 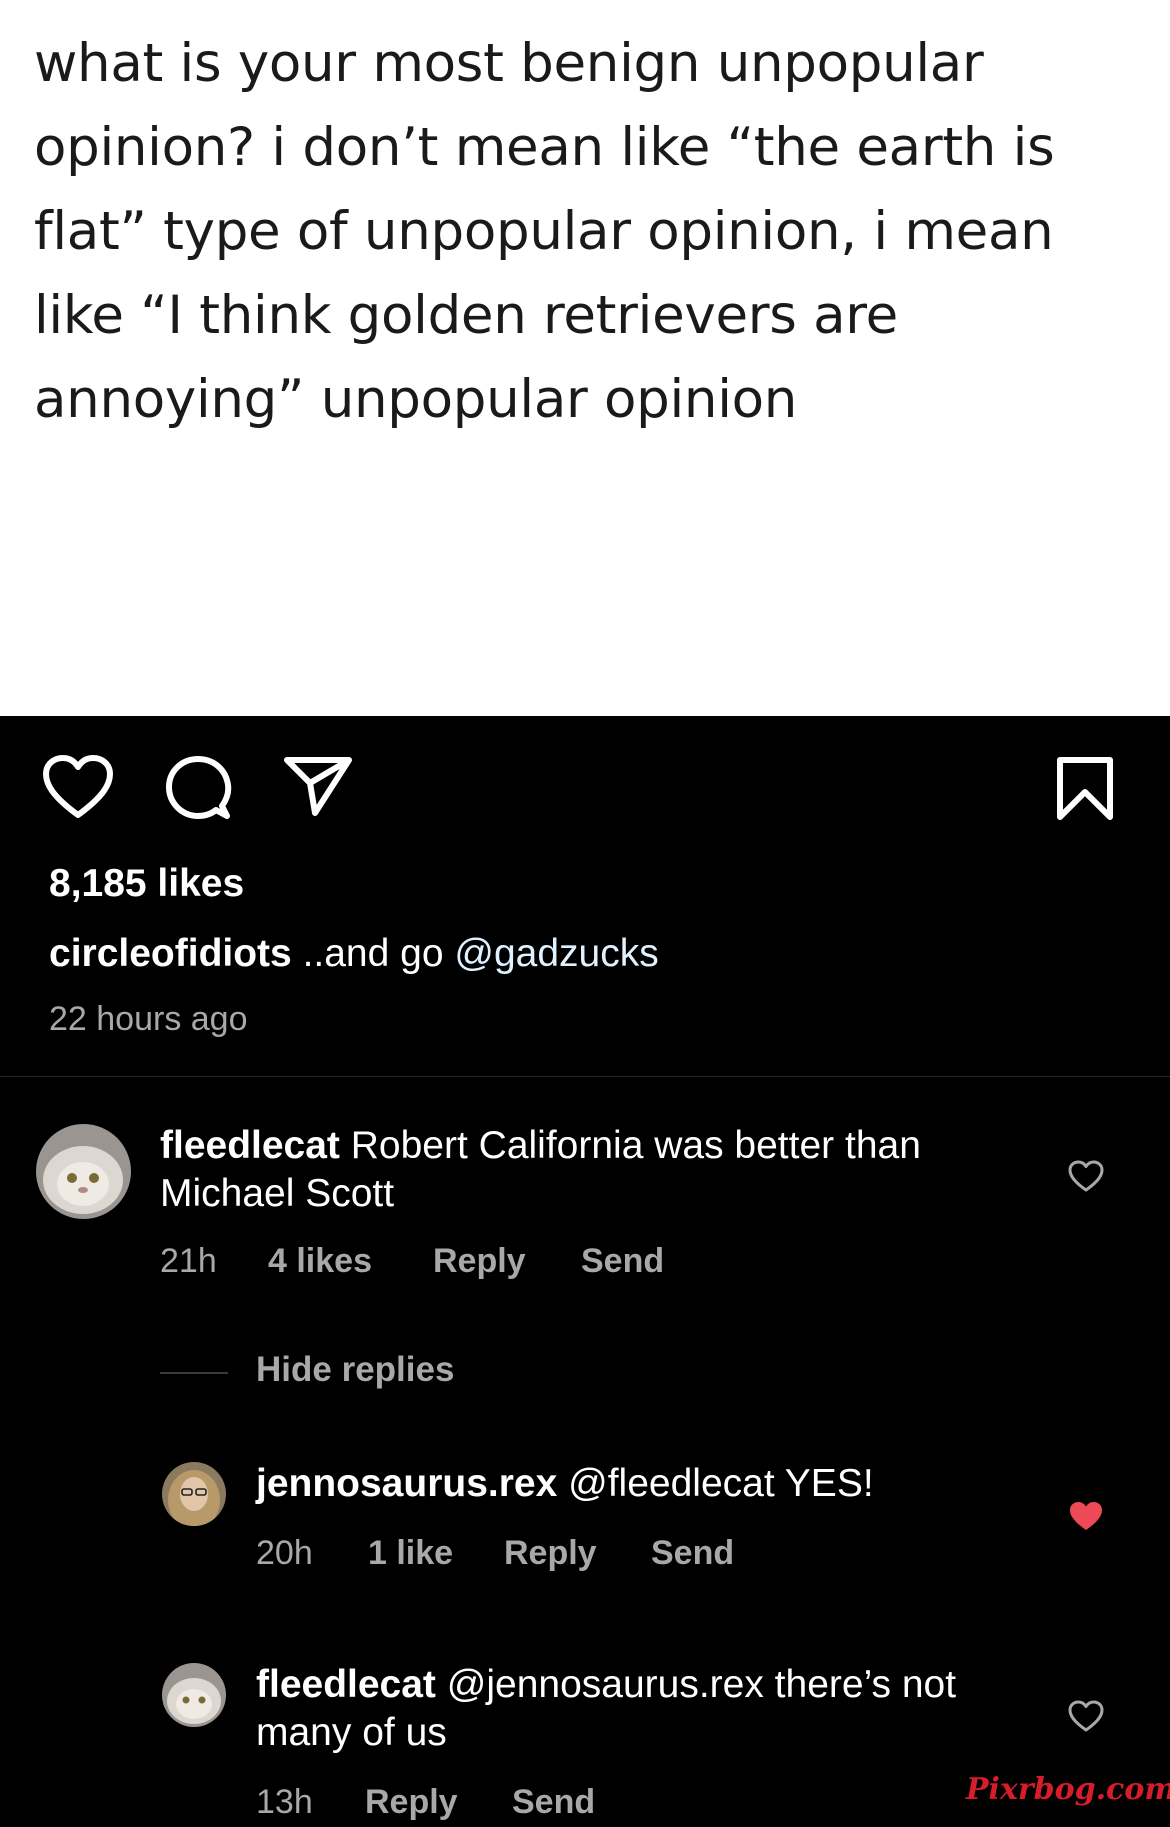 What do you see at coordinates (715, 1483) in the screenshot?
I see `reply-body: @fleedlecat YES!` at bounding box center [715, 1483].